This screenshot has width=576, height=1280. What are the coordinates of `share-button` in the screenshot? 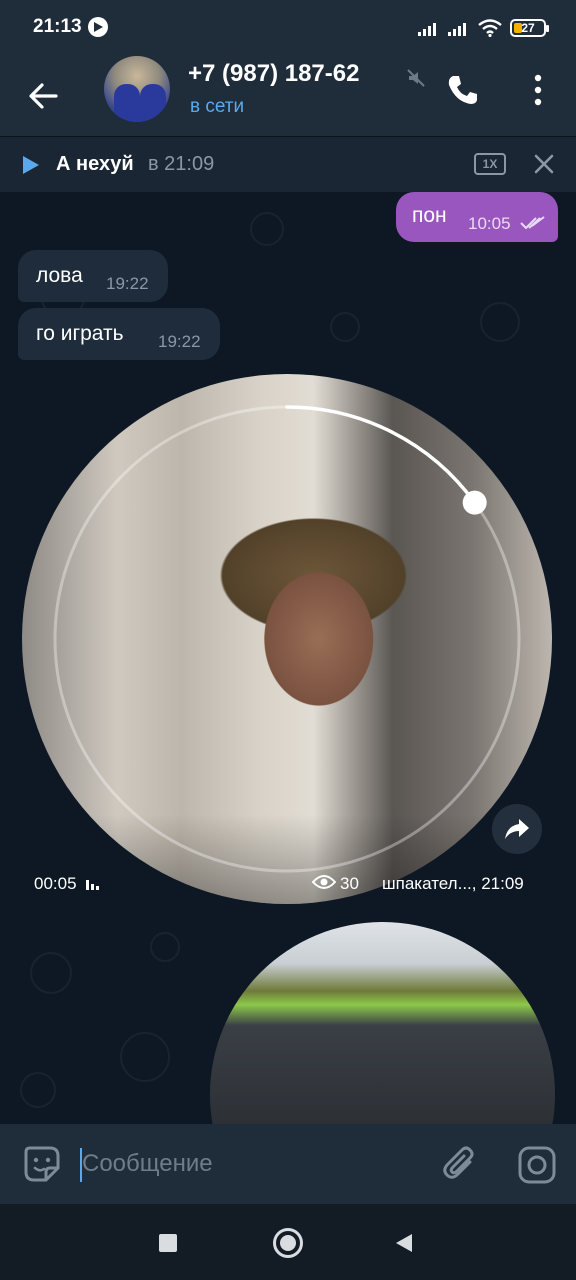 It's located at (517, 829).